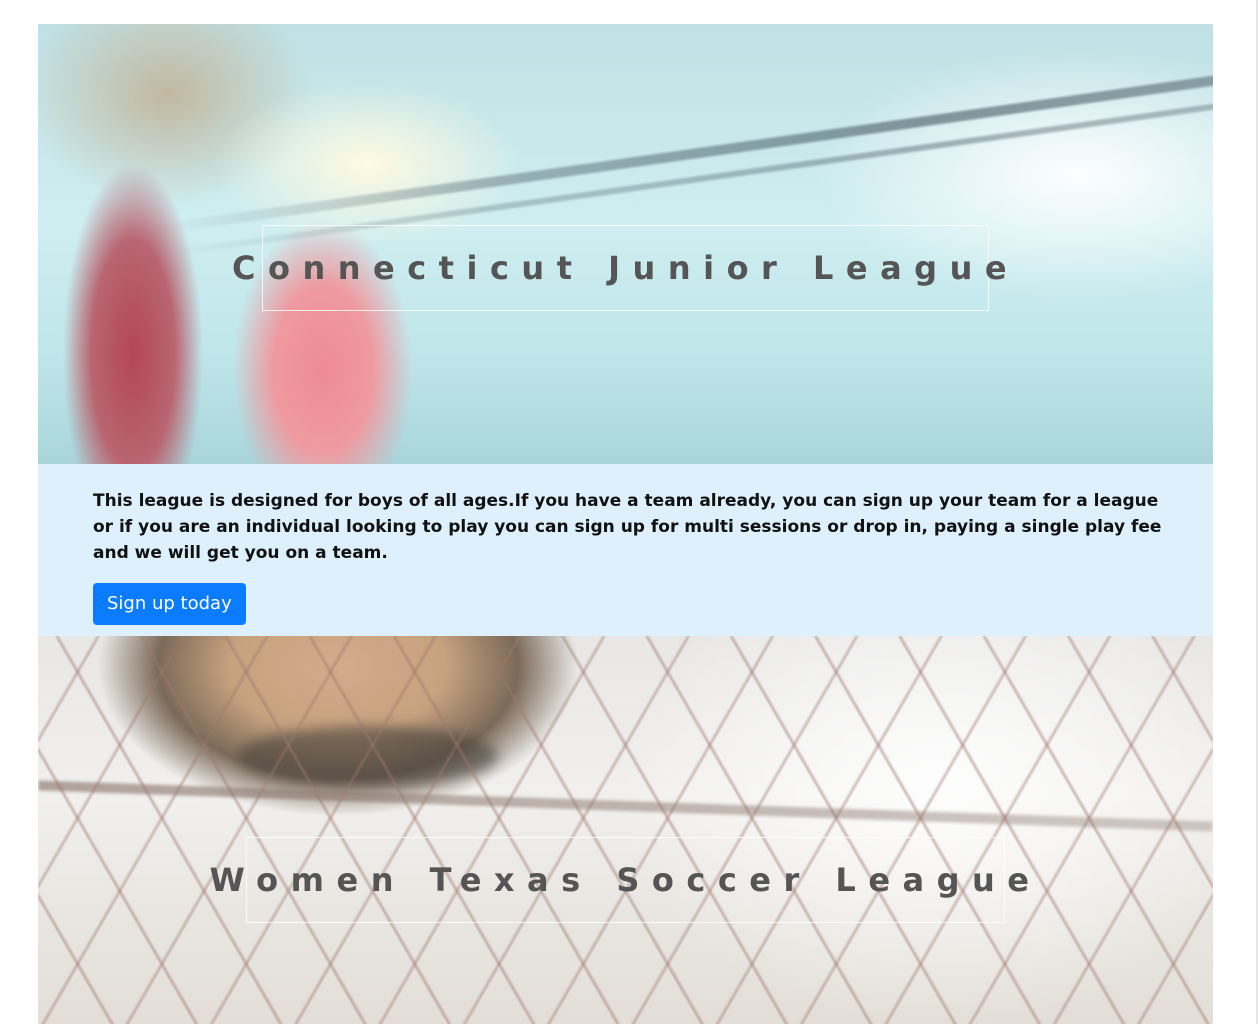 The image size is (1258, 1024). Describe the element at coordinates (685, 152) in the screenshot. I see `stadium-truss-graphic` at that location.